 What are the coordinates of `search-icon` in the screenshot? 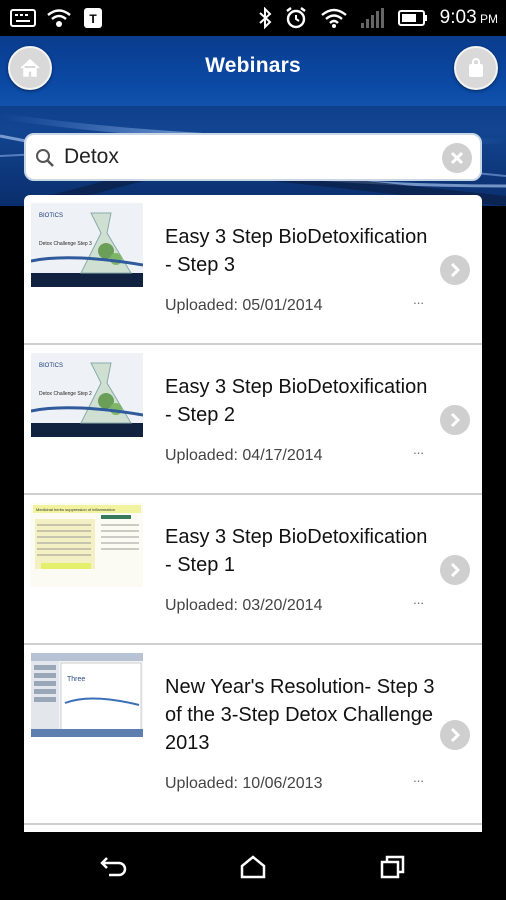 It's located at (45, 158).